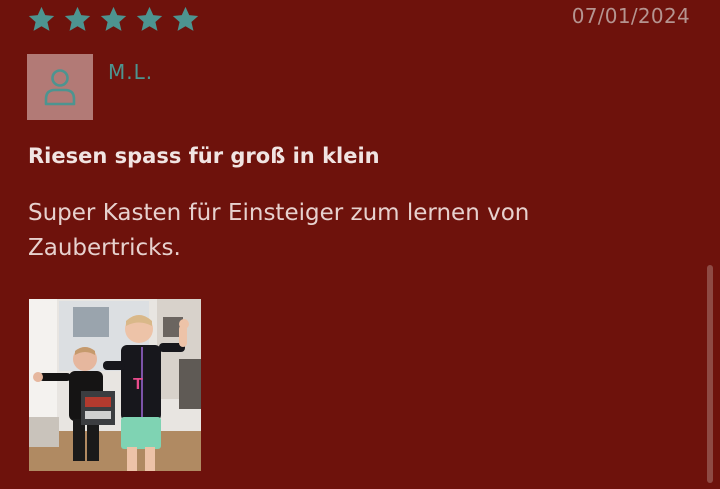 Image resolution: width=720 pixels, height=489 pixels. I want to click on star-rating, so click(113, 19).